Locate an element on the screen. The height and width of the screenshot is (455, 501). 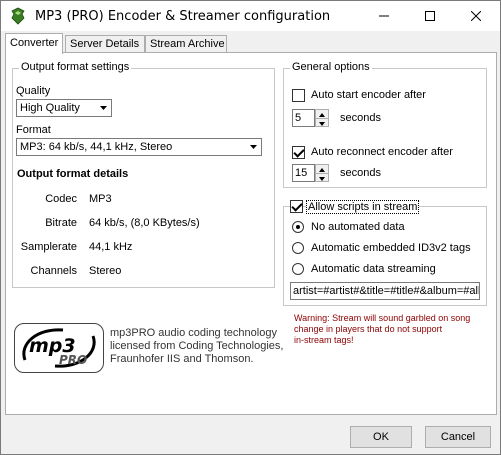
quality-select: High Quality is located at coordinates (64, 108).